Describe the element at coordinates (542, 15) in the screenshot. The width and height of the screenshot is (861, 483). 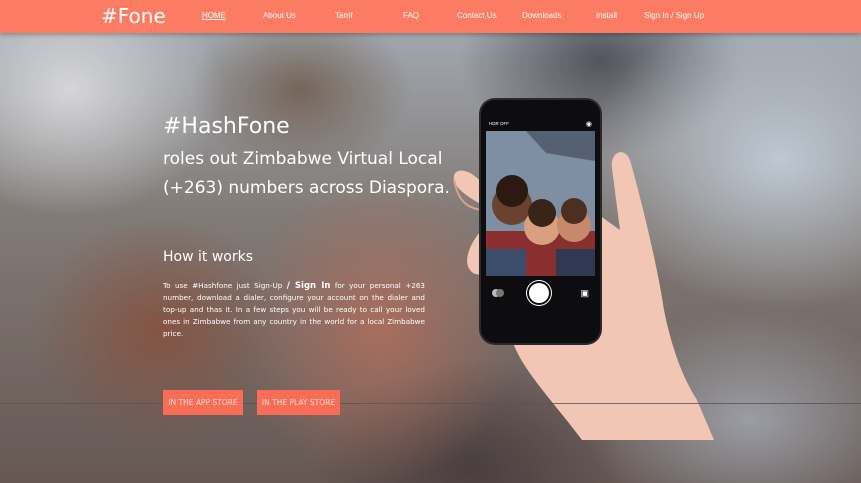
I see `nav-downloads: Downloads` at that location.